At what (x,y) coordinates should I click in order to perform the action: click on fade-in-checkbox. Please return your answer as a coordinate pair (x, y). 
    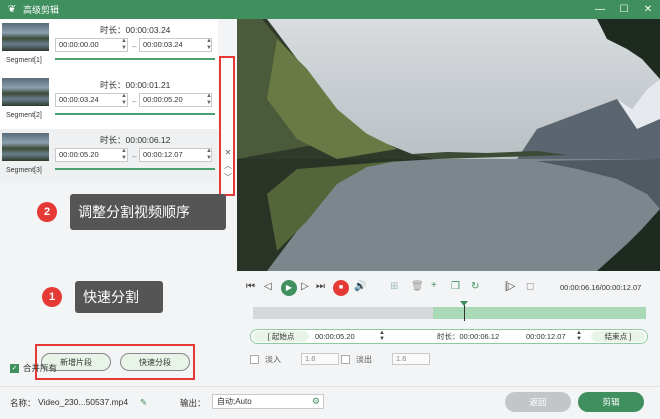
    Looking at the image, I should click on (254, 359).